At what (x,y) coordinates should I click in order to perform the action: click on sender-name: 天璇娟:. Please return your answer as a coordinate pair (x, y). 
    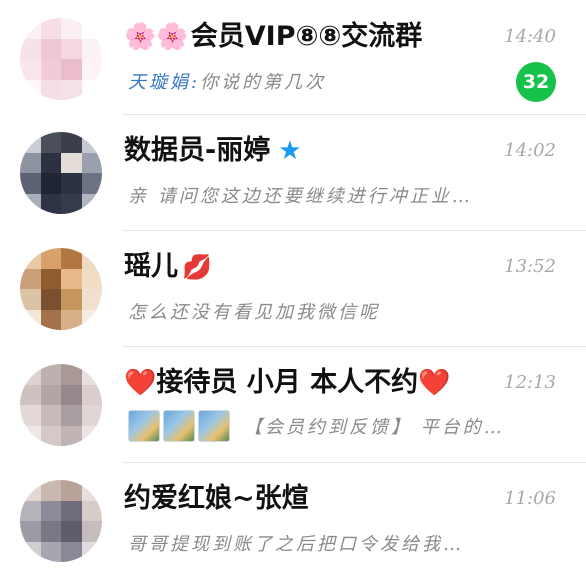
    Looking at the image, I should click on (164, 82).